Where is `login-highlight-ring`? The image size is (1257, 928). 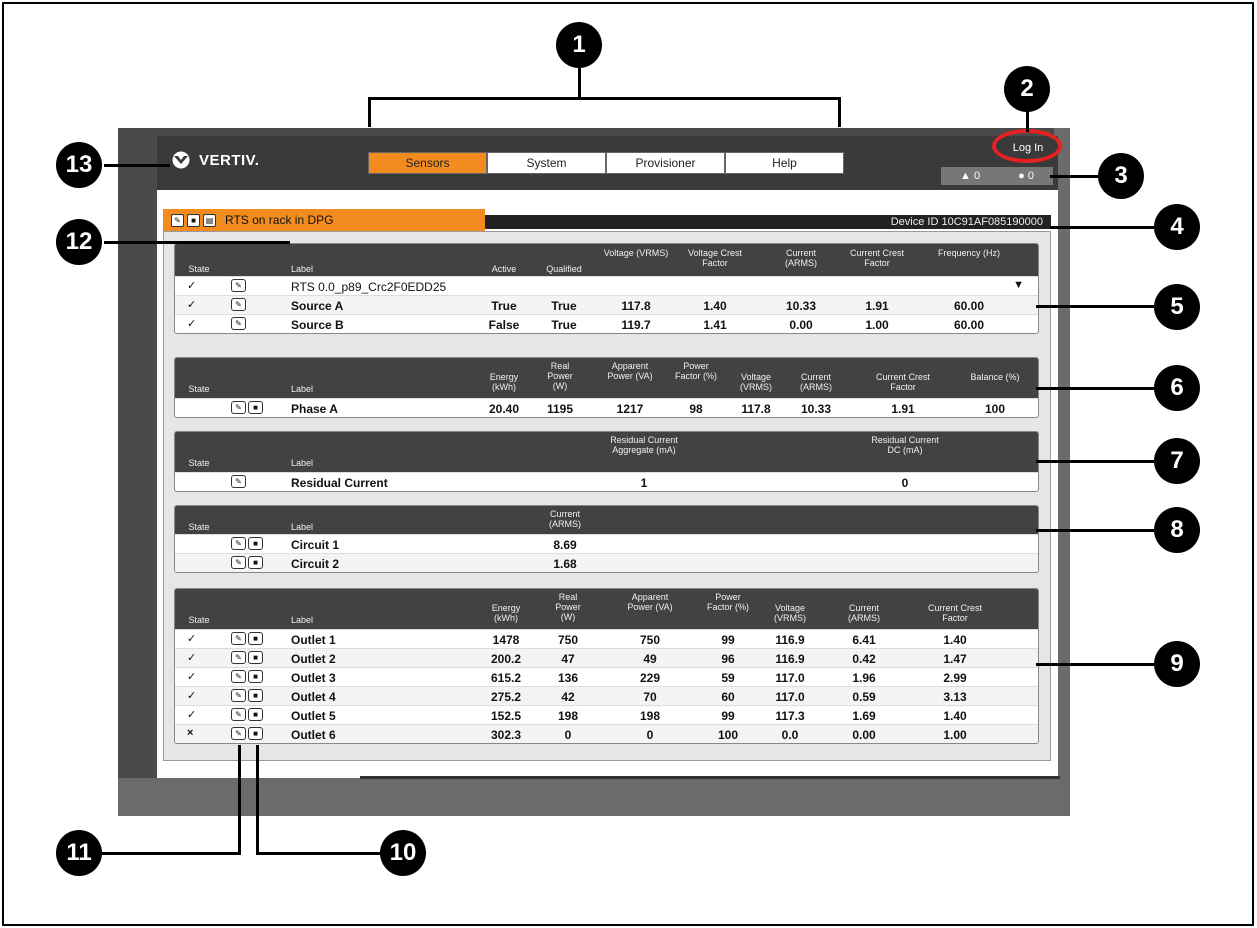 login-highlight-ring is located at coordinates (1027, 146).